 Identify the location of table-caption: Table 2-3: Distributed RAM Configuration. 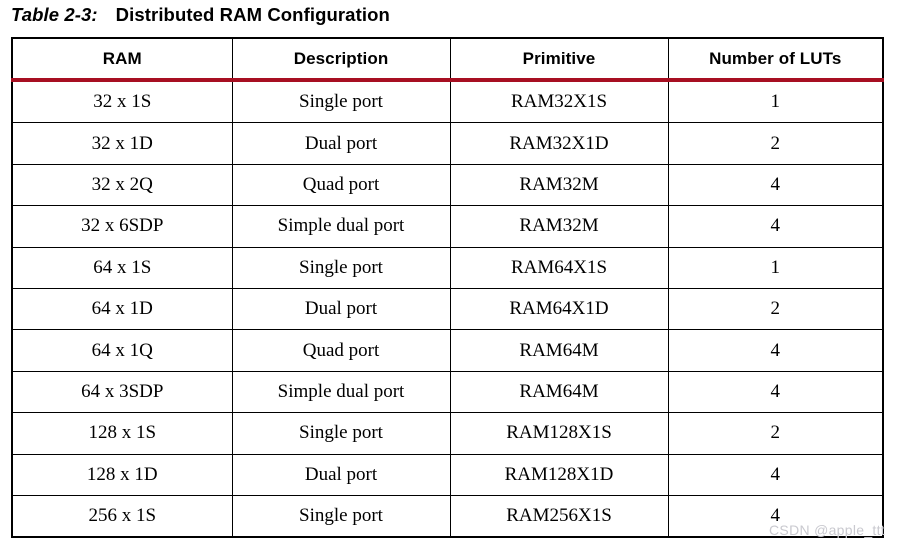
(200, 15).